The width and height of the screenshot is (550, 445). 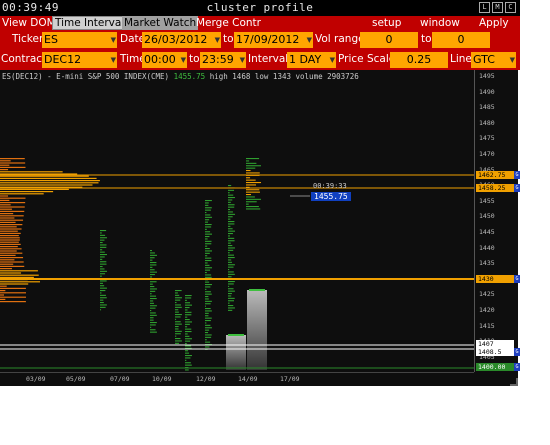 What do you see at coordinates (273, 40) in the screenshot?
I see `date-to-field: 17/09/2012 ▼` at bounding box center [273, 40].